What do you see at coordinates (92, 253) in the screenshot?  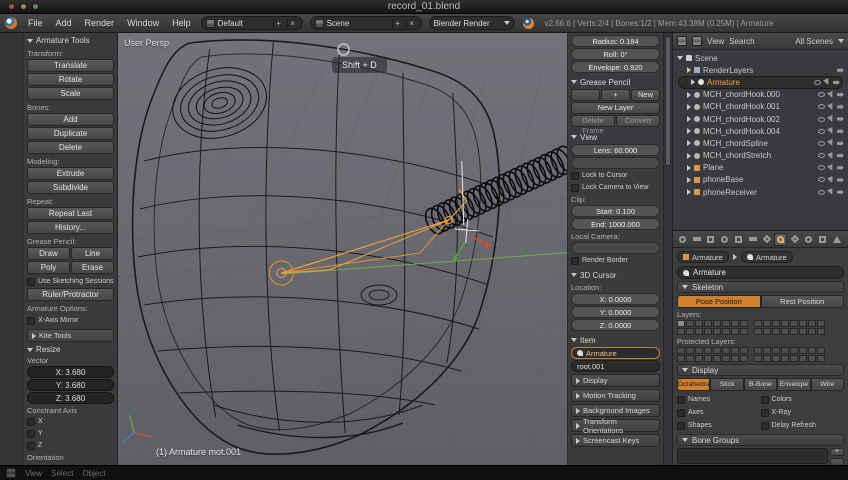 I see `gp-line-button: Line` at bounding box center [92, 253].